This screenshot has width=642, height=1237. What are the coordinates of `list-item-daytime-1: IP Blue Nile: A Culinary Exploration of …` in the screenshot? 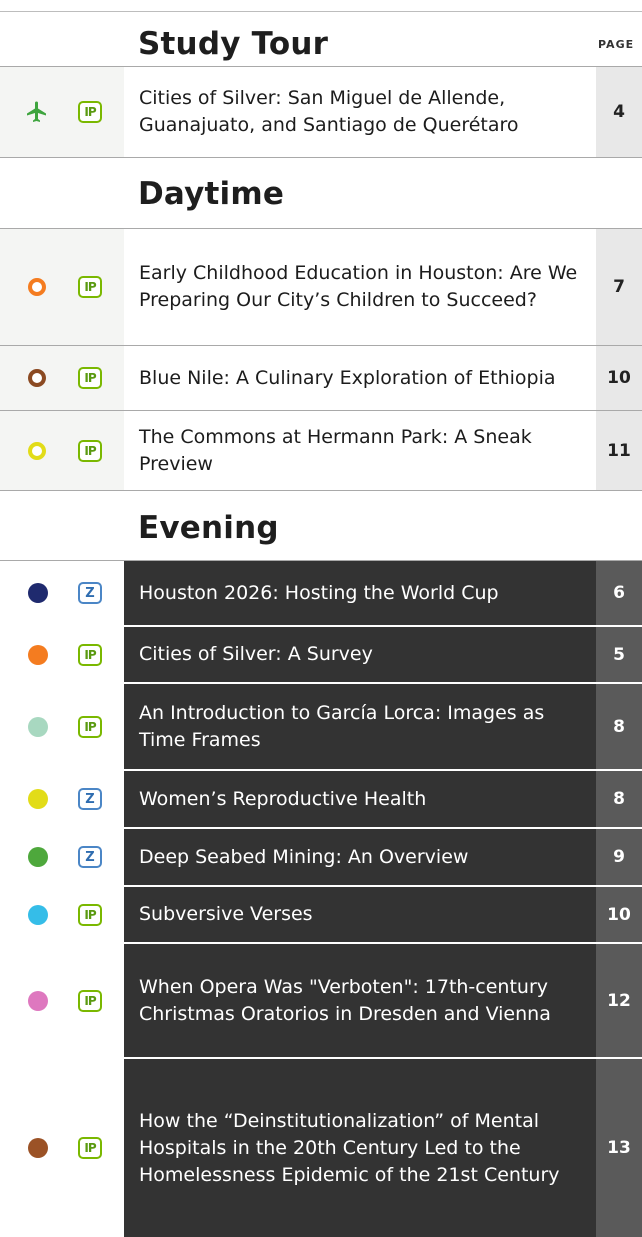 It's located at (321, 378).